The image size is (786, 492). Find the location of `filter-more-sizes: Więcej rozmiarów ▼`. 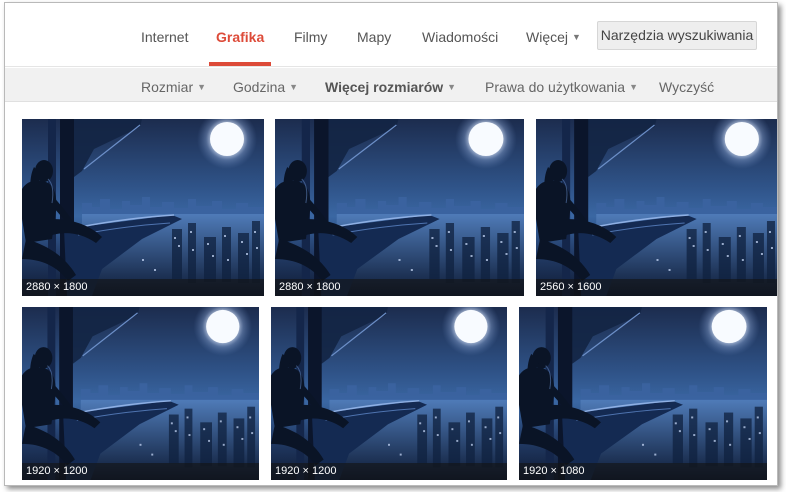

filter-more-sizes: Więcej rozmiarów ▼ is located at coordinates (390, 87).